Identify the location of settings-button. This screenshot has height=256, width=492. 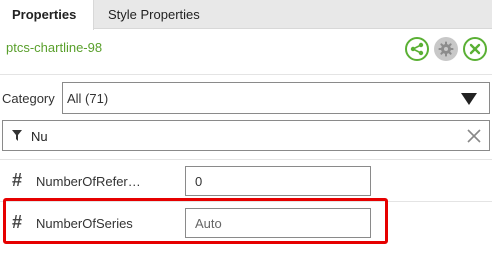
(446, 49).